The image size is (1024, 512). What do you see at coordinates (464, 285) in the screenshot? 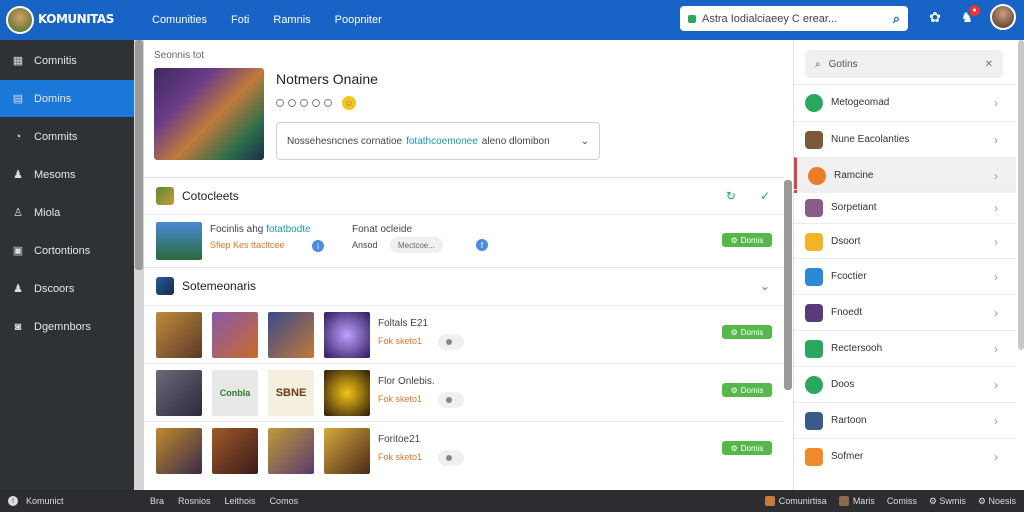
I see `section-header-sotemeonaris: Sotemeonaris ⌄` at bounding box center [464, 285].